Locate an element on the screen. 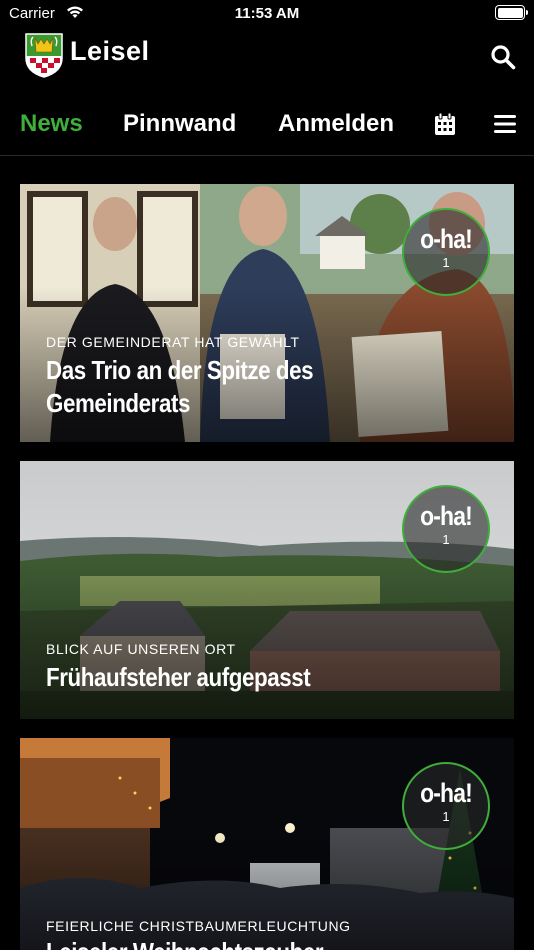  card-title: Leiseler Weihnachtszauber is located at coordinates (209, 943).